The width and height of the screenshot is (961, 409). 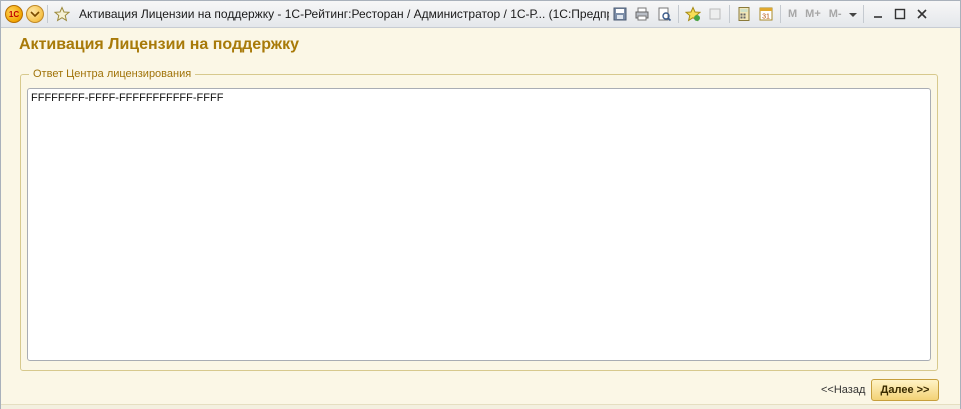 What do you see at coordinates (900, 14) in the screenshot?
I see `maximize-icon` at bounding box center [900, 14].